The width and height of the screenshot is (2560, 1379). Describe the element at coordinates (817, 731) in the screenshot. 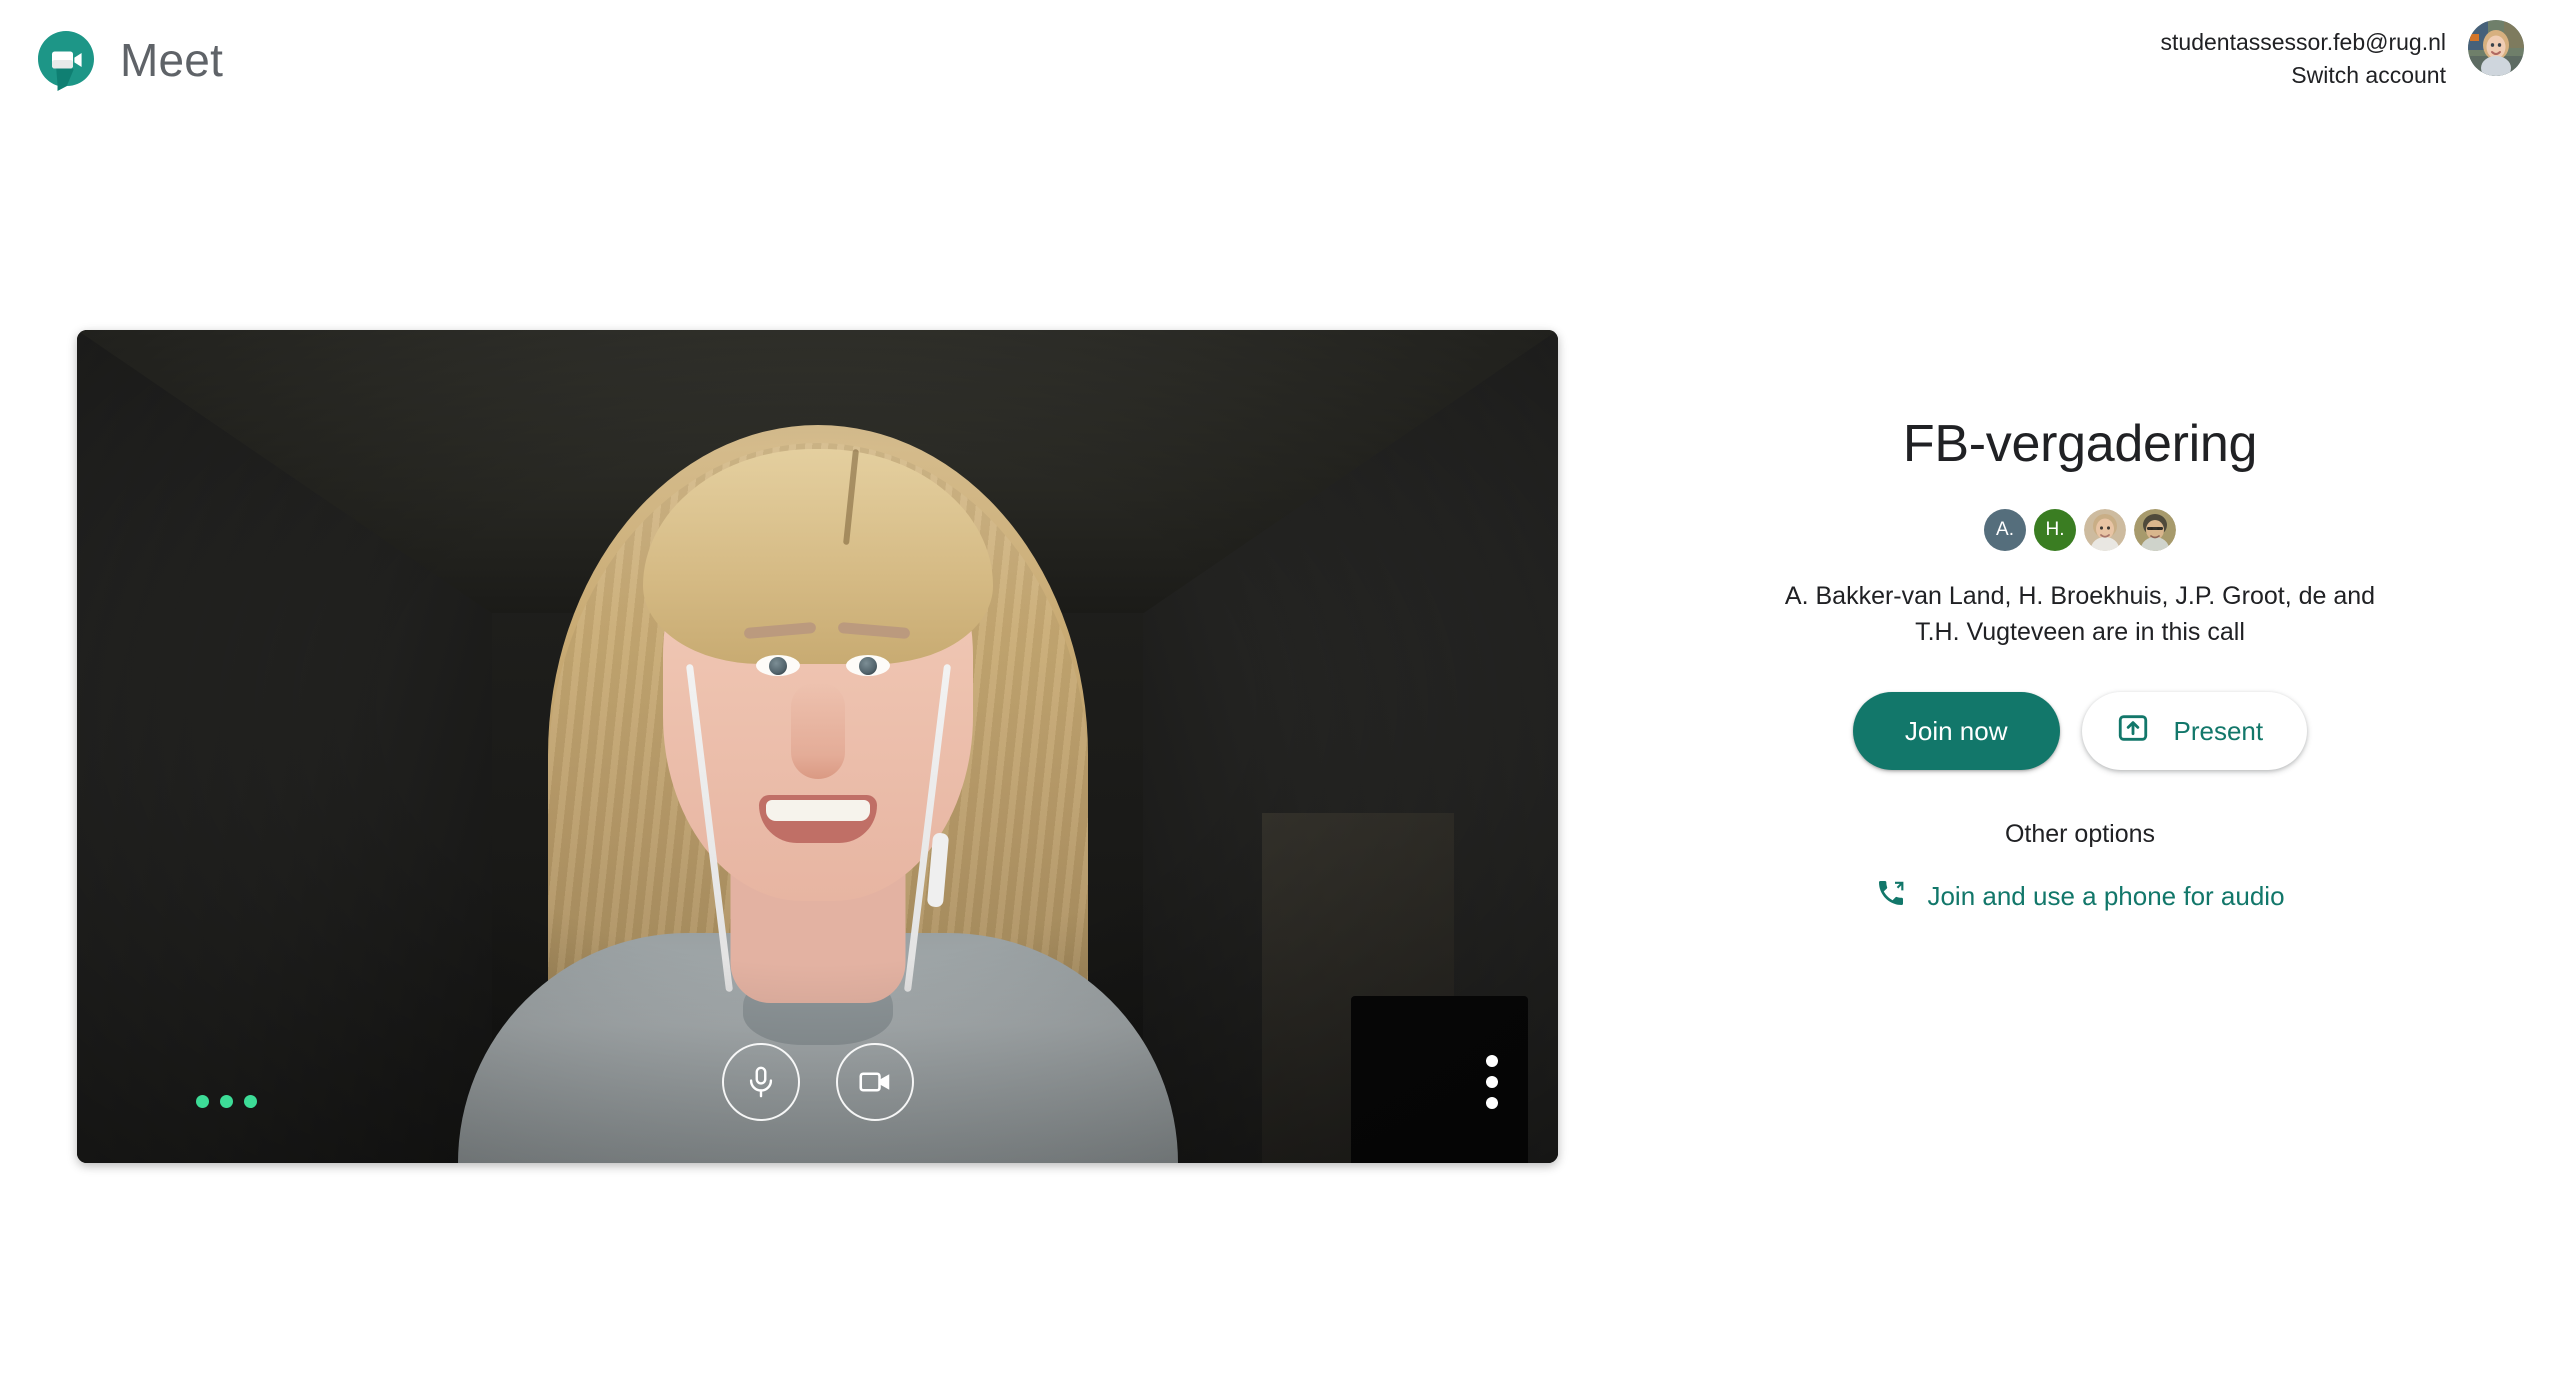

I see `nose` at that location.